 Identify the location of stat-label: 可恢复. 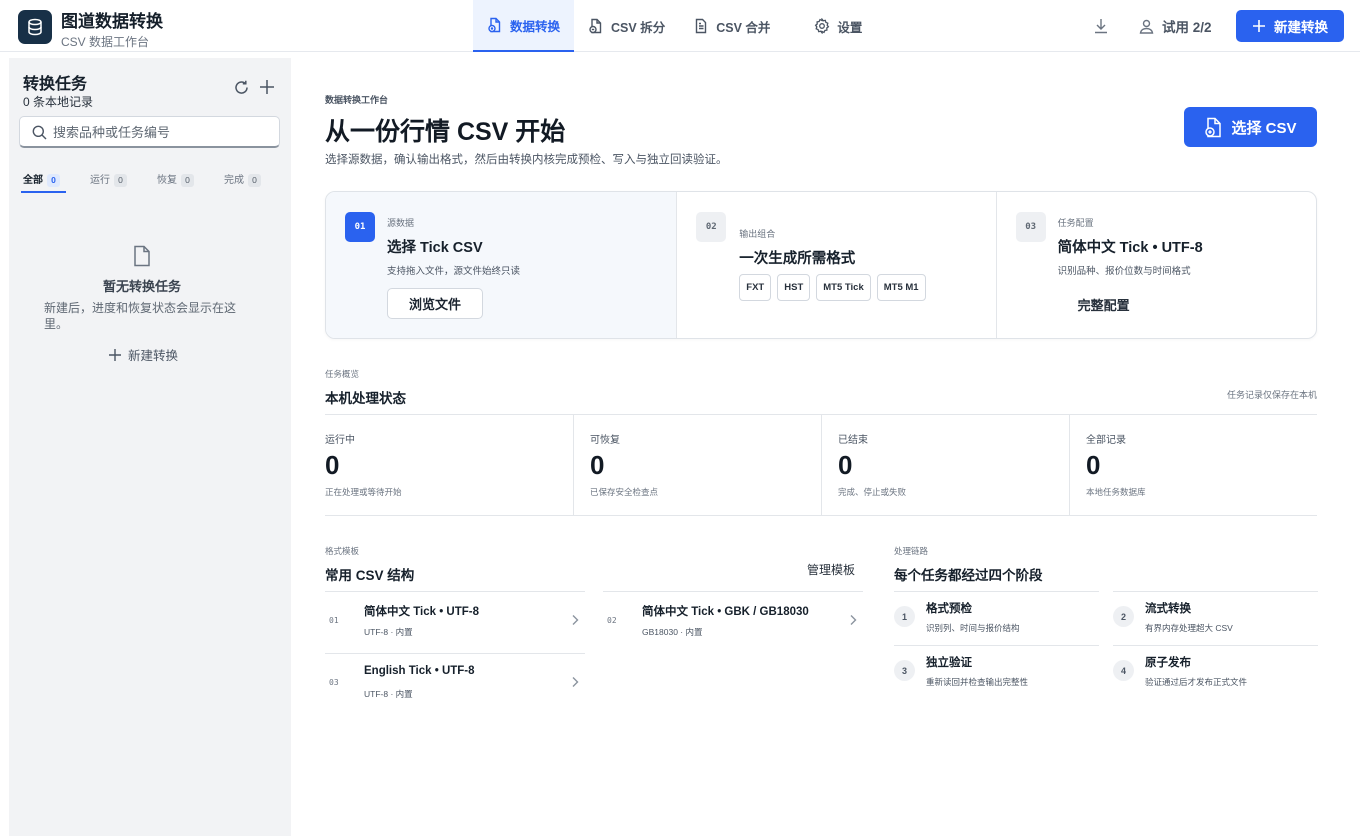
(605, 440).